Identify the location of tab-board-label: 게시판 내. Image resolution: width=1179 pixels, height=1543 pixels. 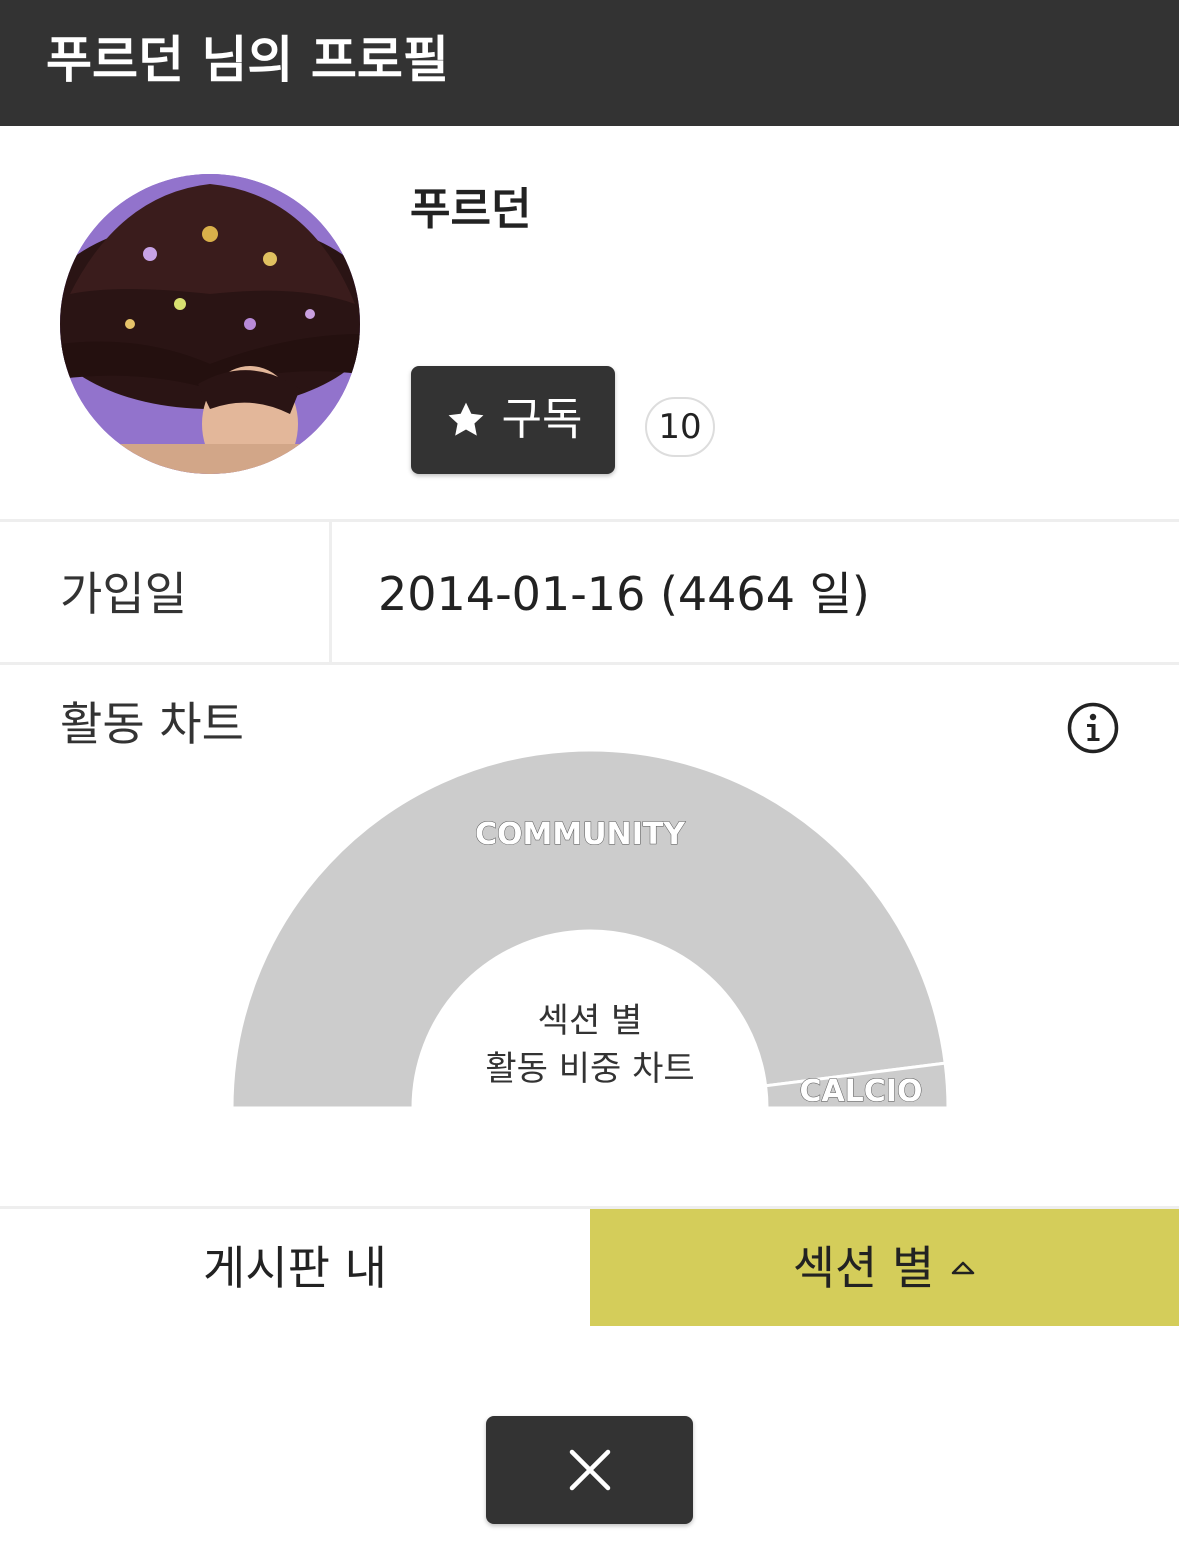
(295, 1267).